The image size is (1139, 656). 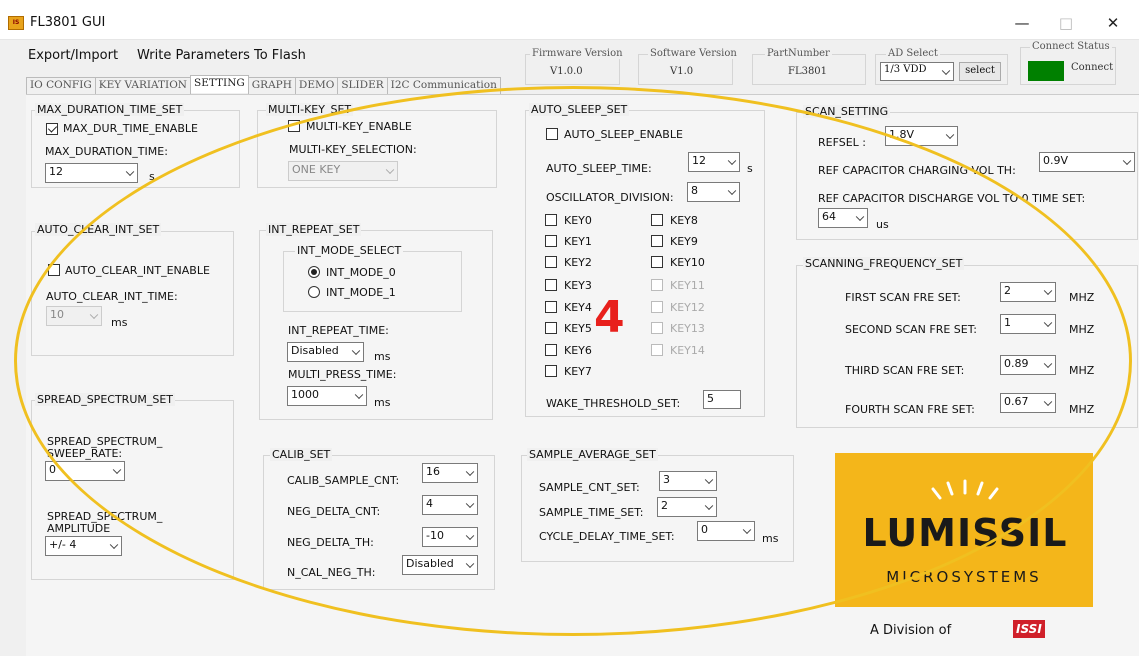 What do you see at coordinates (980, 71) in the screenshot?
I see `ad-select-button: select` at bounding box center [980, 71].